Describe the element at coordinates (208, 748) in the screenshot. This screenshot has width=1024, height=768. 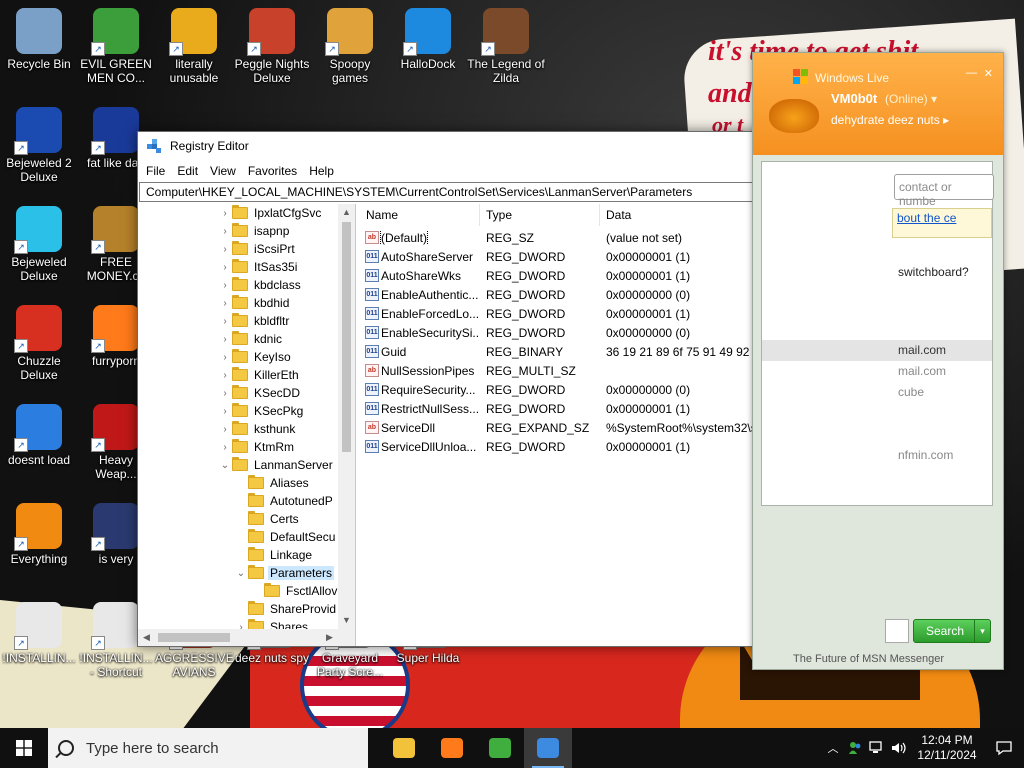
I see `taskbar-search-box: Type here to search` at that location.